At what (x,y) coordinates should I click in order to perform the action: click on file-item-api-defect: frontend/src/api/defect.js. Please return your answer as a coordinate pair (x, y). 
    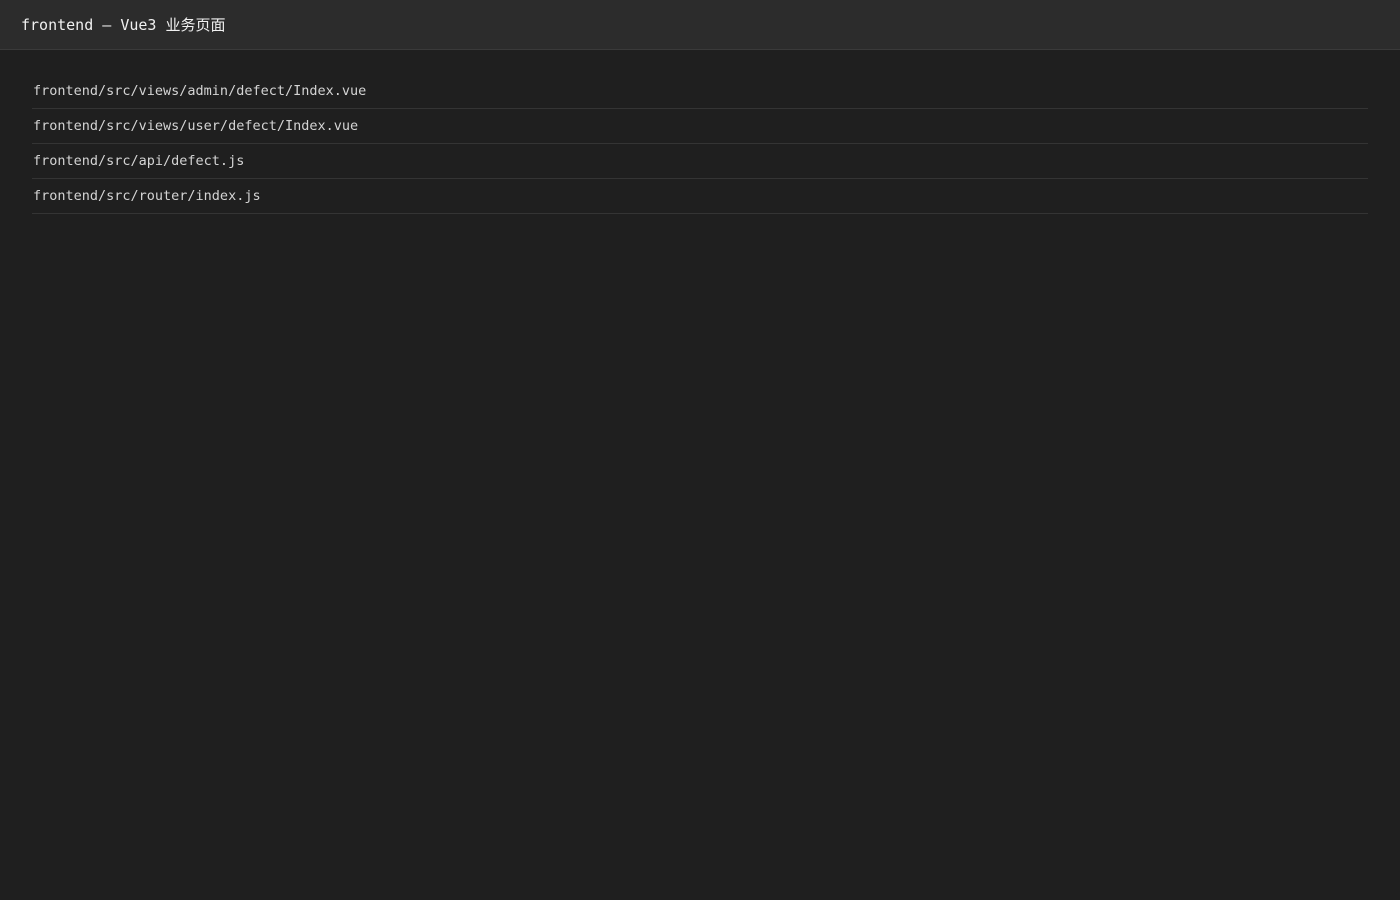
    Looking at the image, I should click on (700, 161).